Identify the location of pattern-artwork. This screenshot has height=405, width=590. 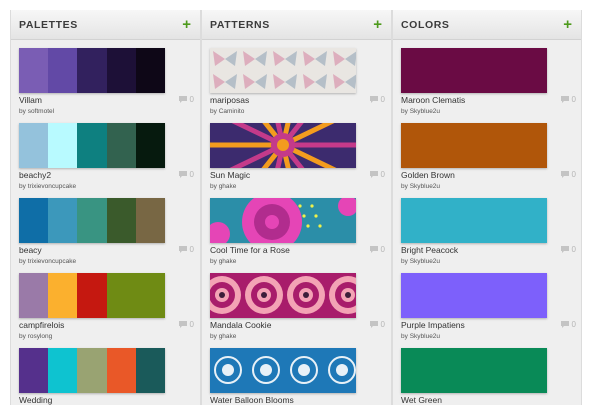
(283, 220).